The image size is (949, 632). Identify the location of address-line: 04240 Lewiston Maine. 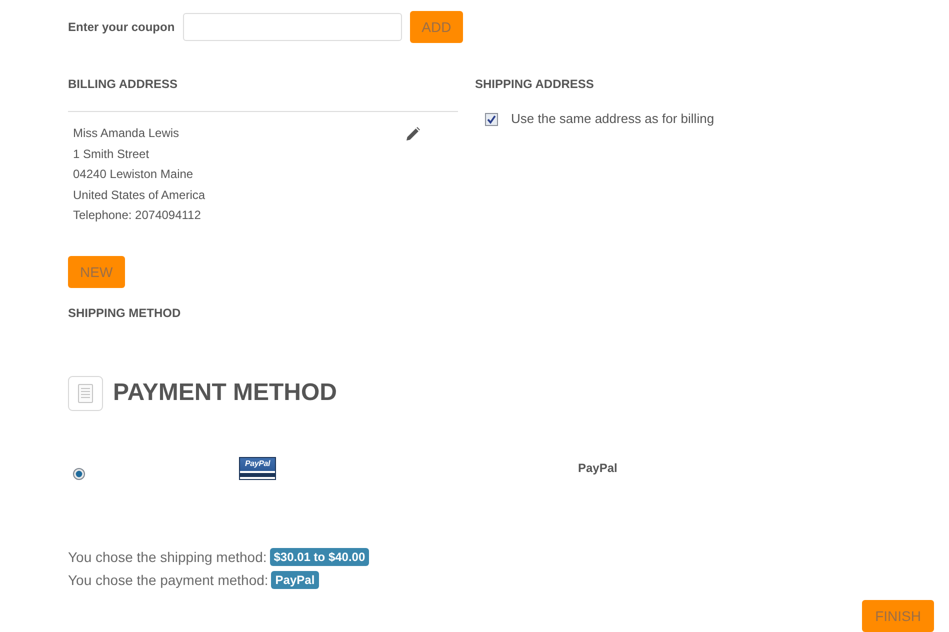
(133, 174).